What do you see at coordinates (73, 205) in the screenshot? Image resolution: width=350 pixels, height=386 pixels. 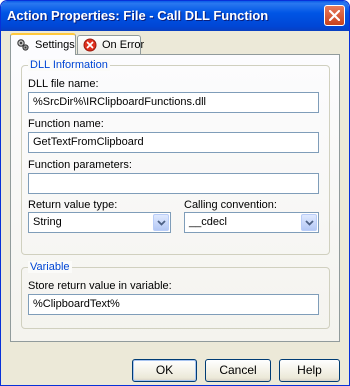 I see `return-value-type-label: Return value type:` at bounding box center [73, 205].